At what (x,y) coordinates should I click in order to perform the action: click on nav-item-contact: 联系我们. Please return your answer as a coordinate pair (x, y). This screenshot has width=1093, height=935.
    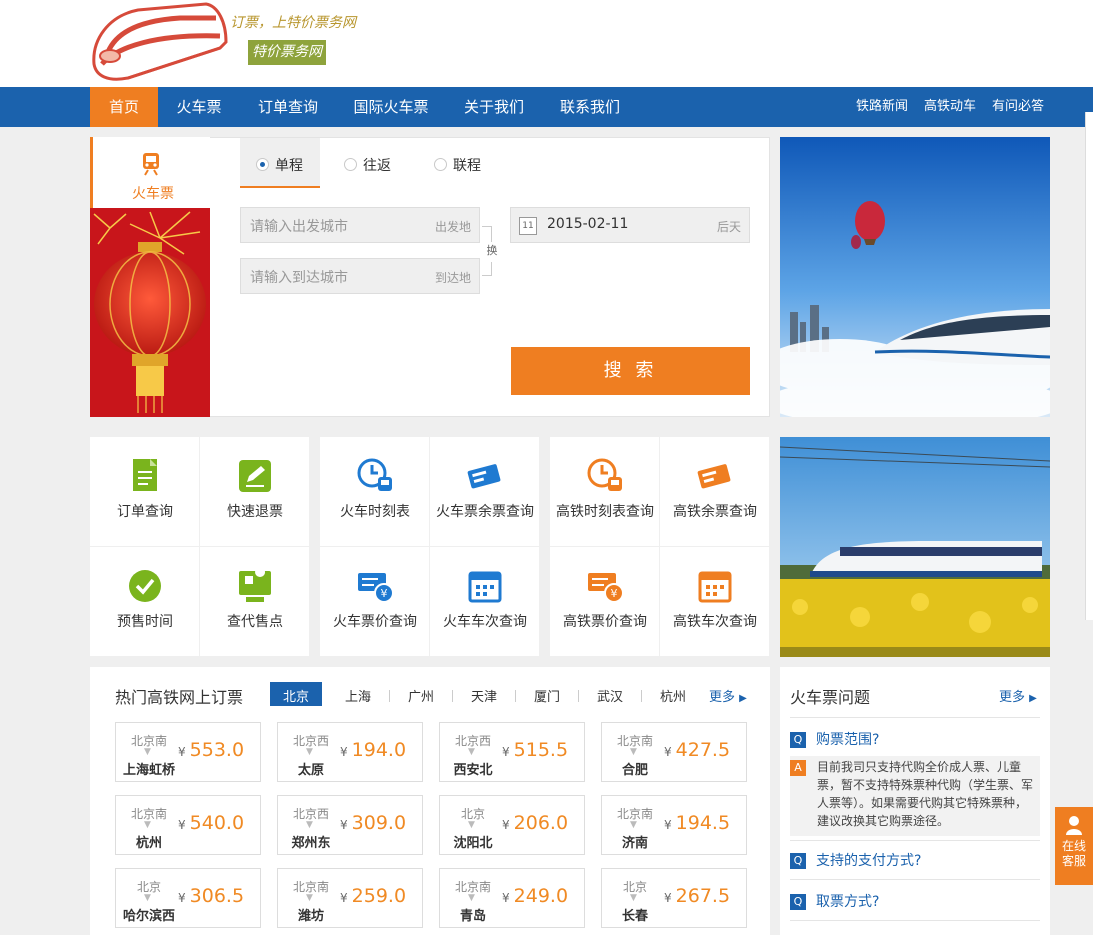
    Looking at the image, I should click on (590, 107).